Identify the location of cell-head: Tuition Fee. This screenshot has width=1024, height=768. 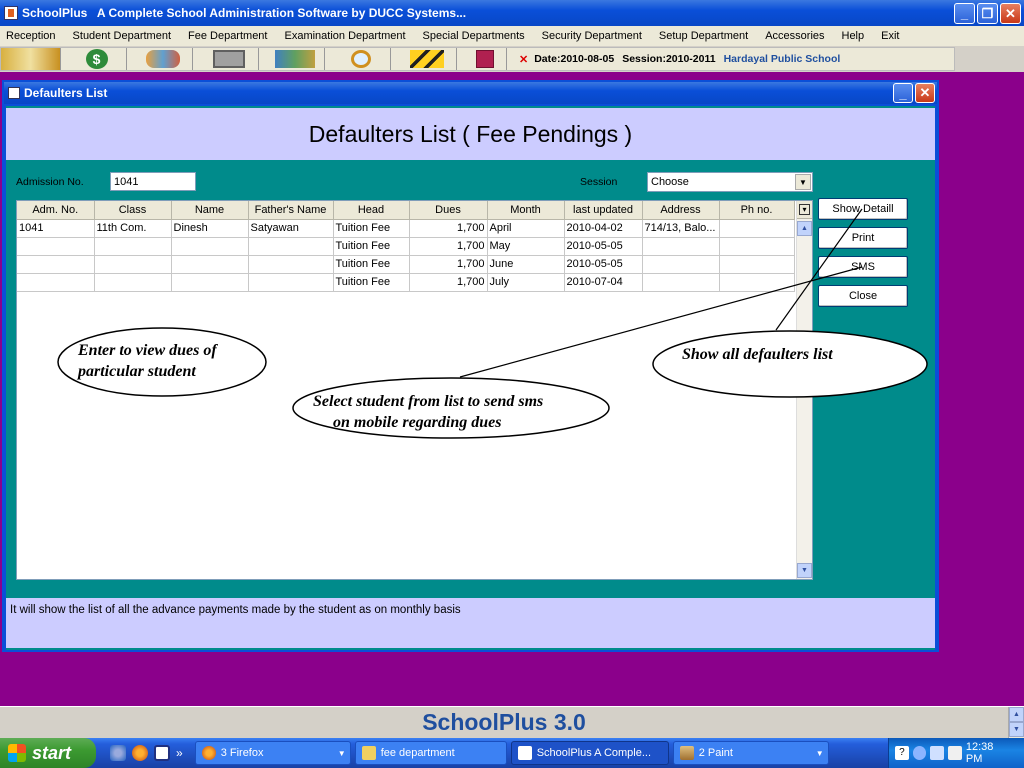
(371, 282).